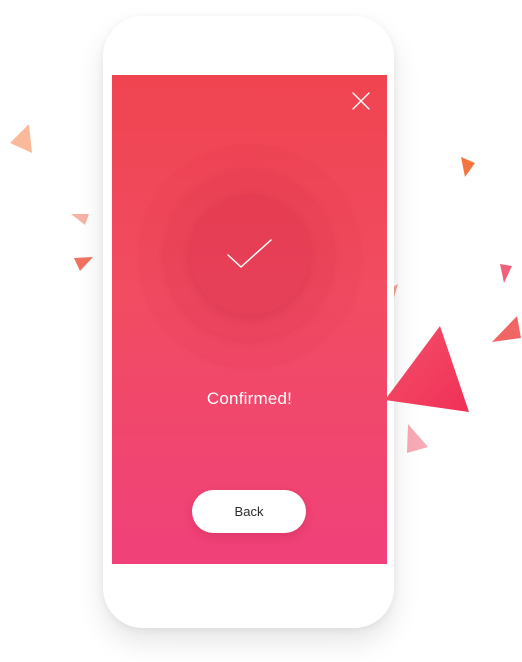  I want to click on close-button, so click(361, 101).